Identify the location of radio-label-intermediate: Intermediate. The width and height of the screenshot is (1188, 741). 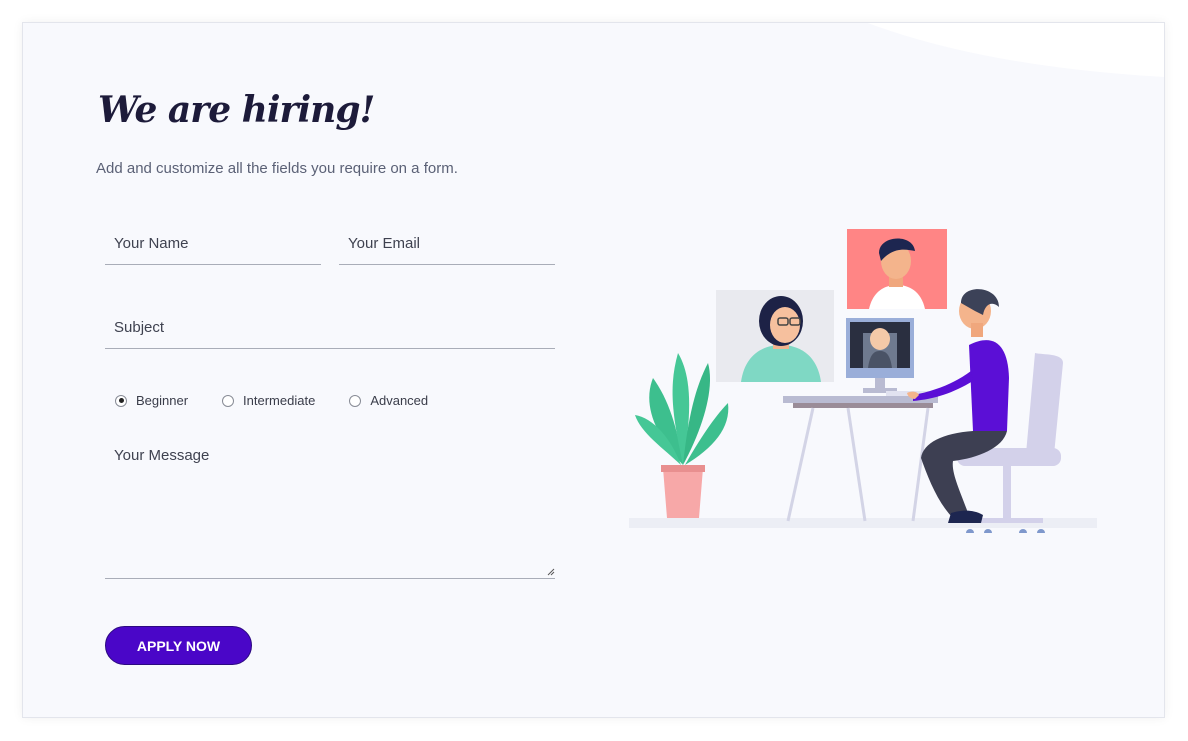
(279, 400).